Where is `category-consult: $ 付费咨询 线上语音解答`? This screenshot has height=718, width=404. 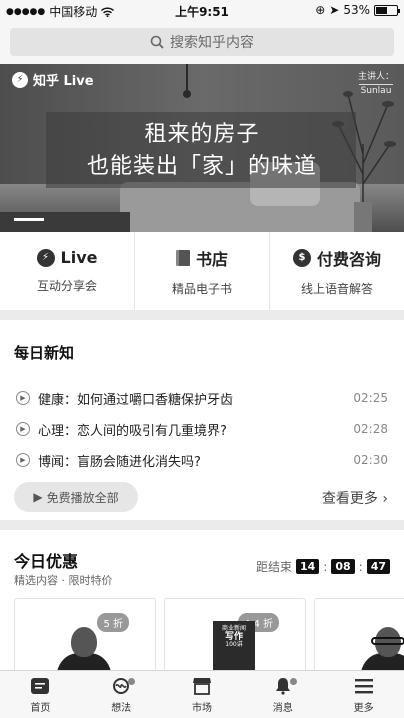
category-consult: $ 付费咨询 线上语音解答 is located at coordinates (337, 271).